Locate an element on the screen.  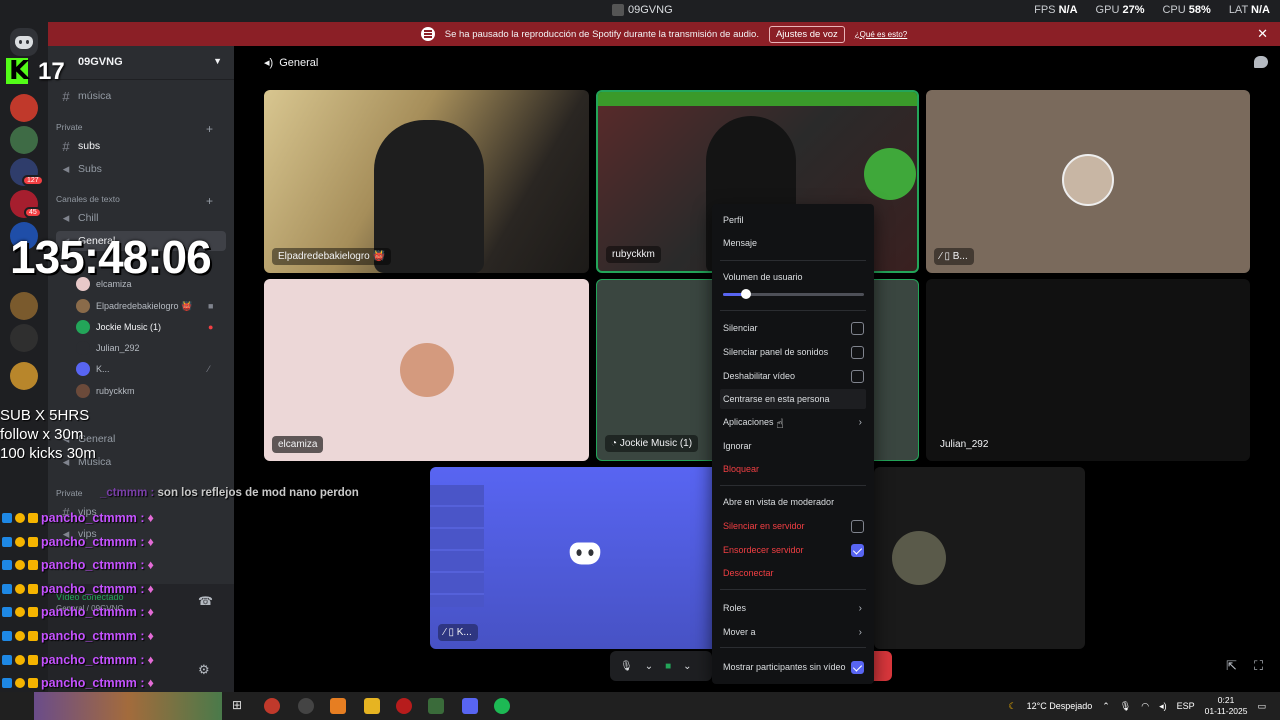
voice-channel-chill: ◂ Chill is located at coordinates (141, 218).